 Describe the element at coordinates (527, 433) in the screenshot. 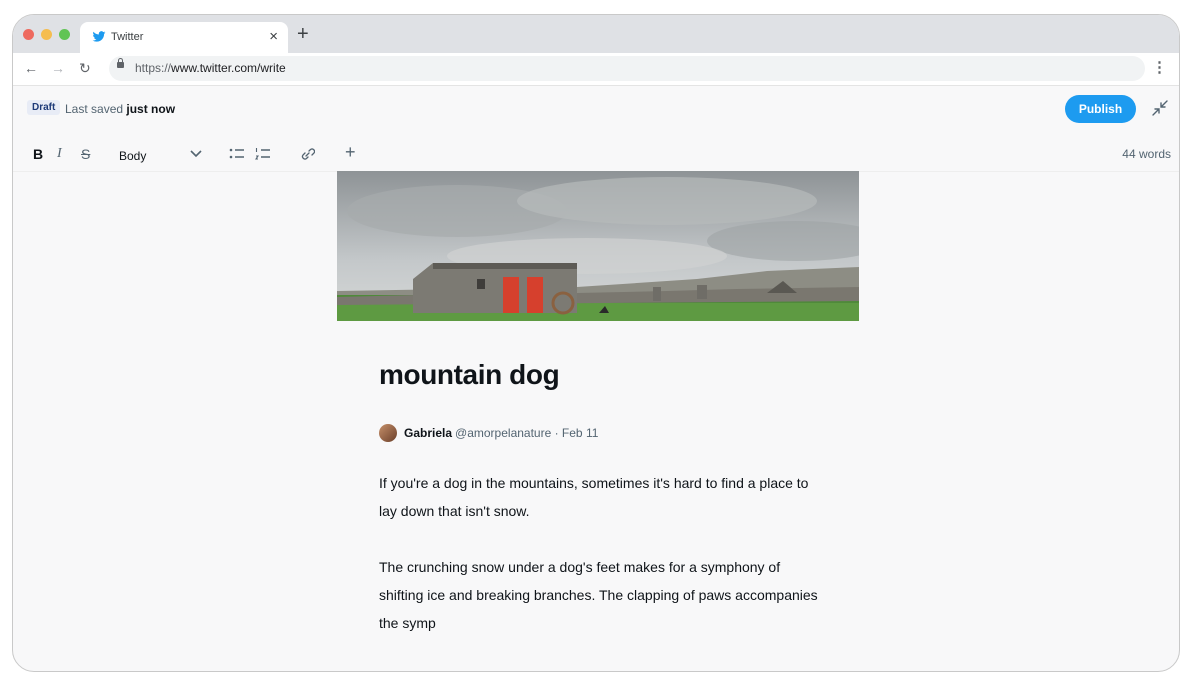

I see `author-handle-date: @amorpelanature · Feb 11` at that location.